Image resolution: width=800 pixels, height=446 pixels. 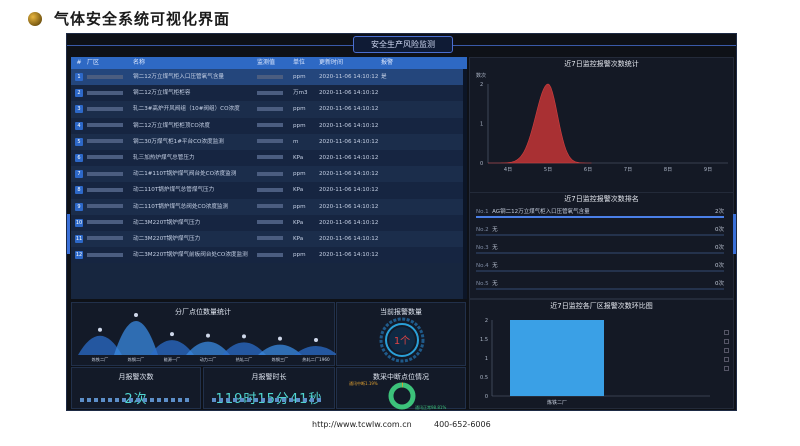 I want to click on dashboard-header: 安全生产风险监测, so click(x=401, y=44).